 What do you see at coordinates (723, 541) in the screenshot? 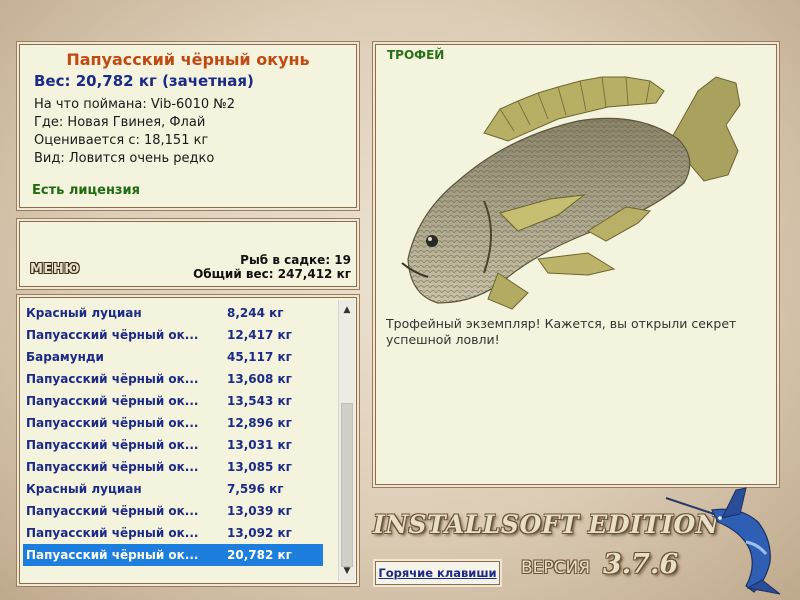
I see `marlin-logo-icon` at bounding box center [723, 541].